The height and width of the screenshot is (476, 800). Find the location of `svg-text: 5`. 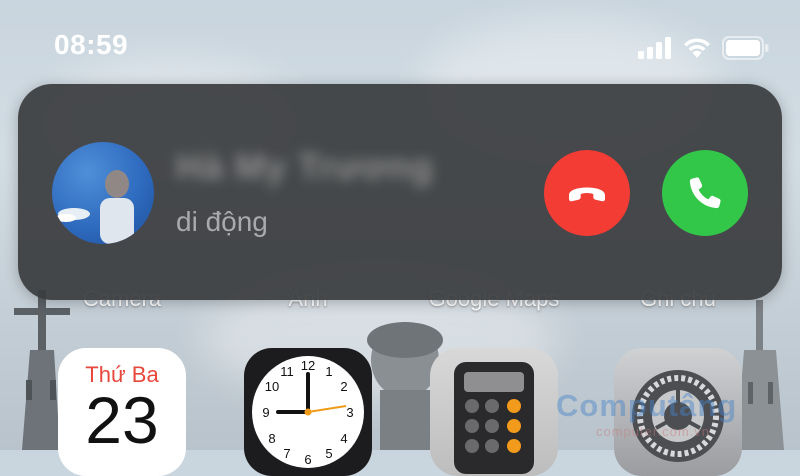

svg-text: 5 is located at coordinates (328, 453).